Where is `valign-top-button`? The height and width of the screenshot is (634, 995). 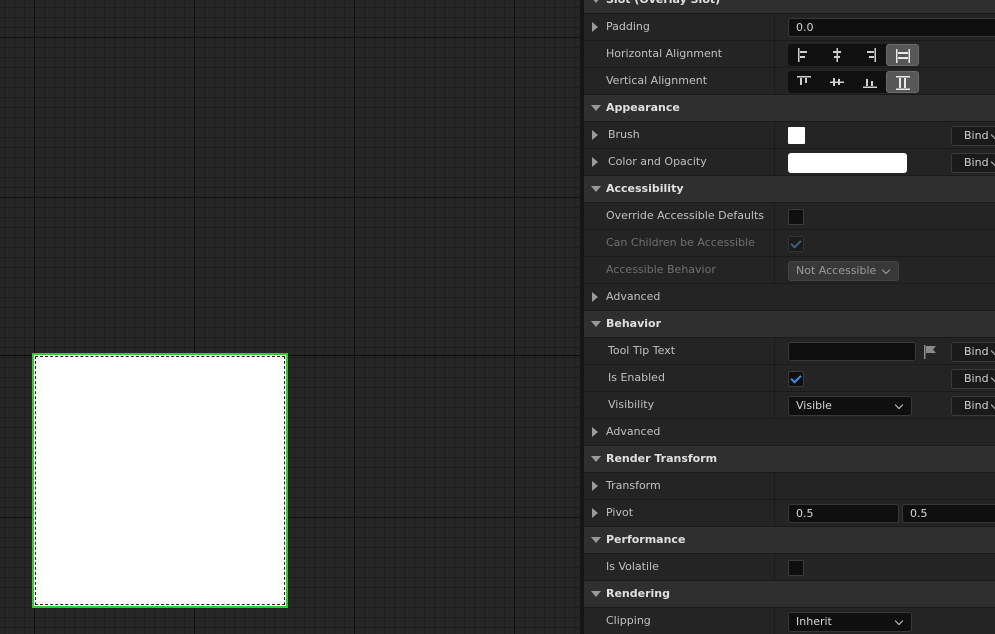
valign-top-button is located at coordinates (804, 82).